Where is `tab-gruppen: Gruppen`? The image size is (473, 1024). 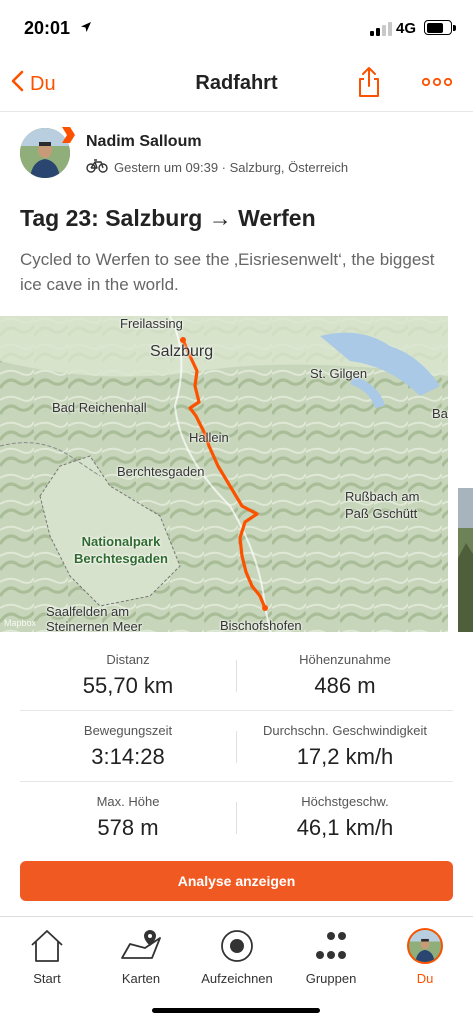
tab-gruppen: Gruppen is located at coordinates (331, 954).